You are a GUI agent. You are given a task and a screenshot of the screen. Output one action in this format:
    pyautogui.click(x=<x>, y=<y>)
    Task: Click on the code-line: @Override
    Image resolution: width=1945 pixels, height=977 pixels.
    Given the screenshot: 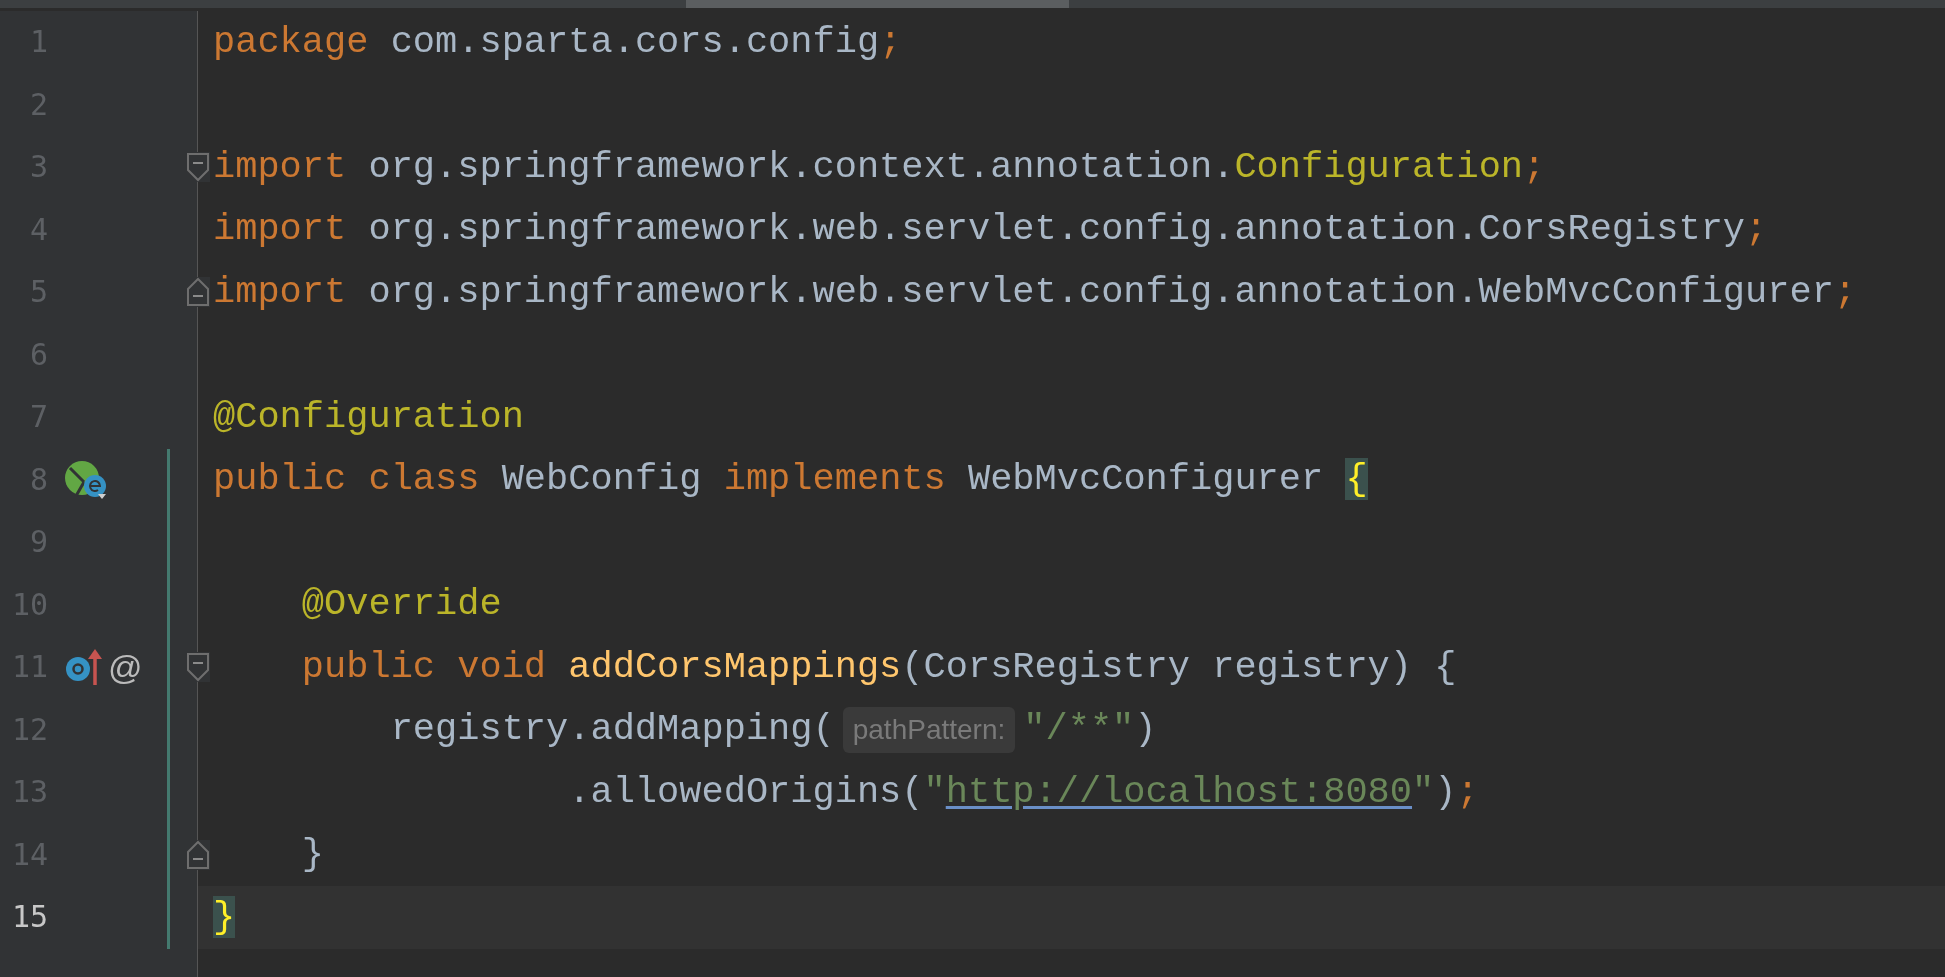 What is the action you would take?
    pyautogui.click(x=401, y=604)
    